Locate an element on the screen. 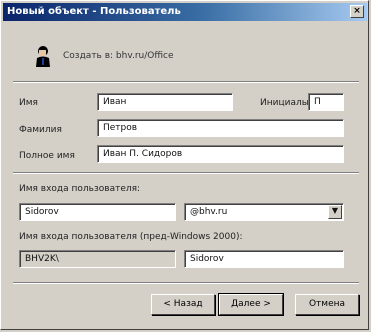  next-button: Далее > is located at coordinates (251, 304).